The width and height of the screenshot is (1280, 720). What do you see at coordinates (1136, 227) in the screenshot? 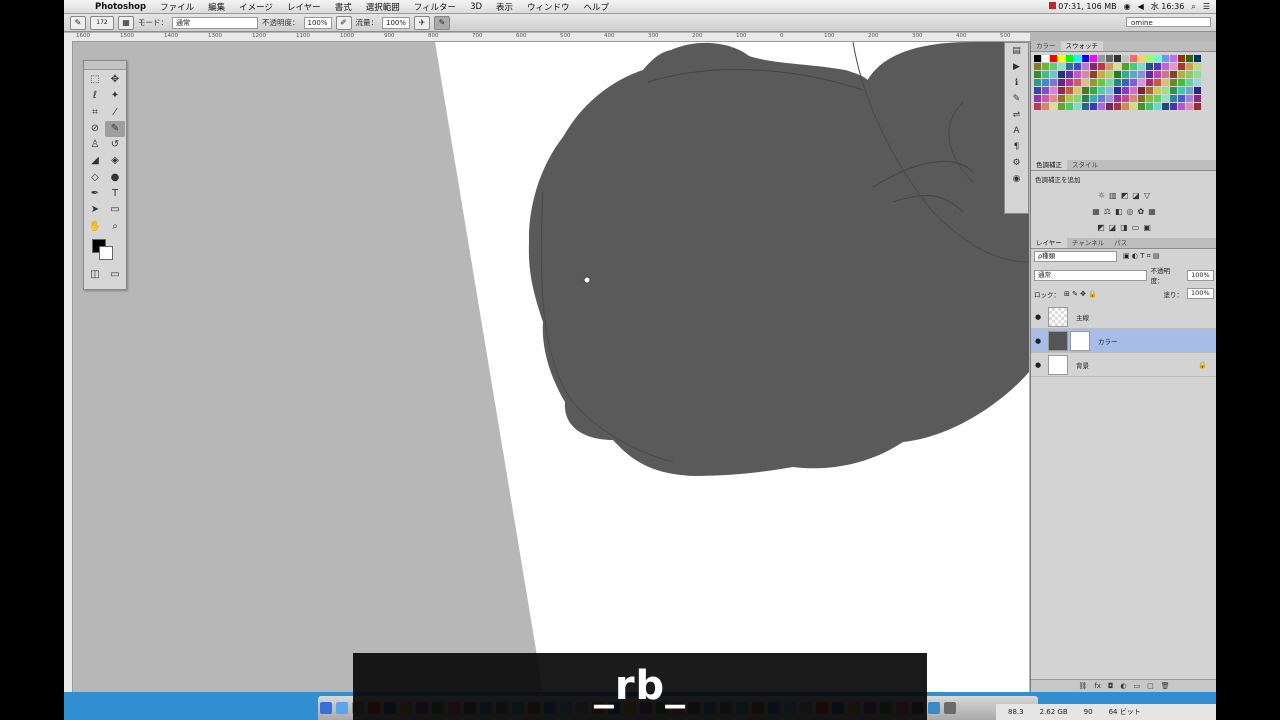
I see `gradient-map-icon: ▭` at bounding box center [1136, 227].